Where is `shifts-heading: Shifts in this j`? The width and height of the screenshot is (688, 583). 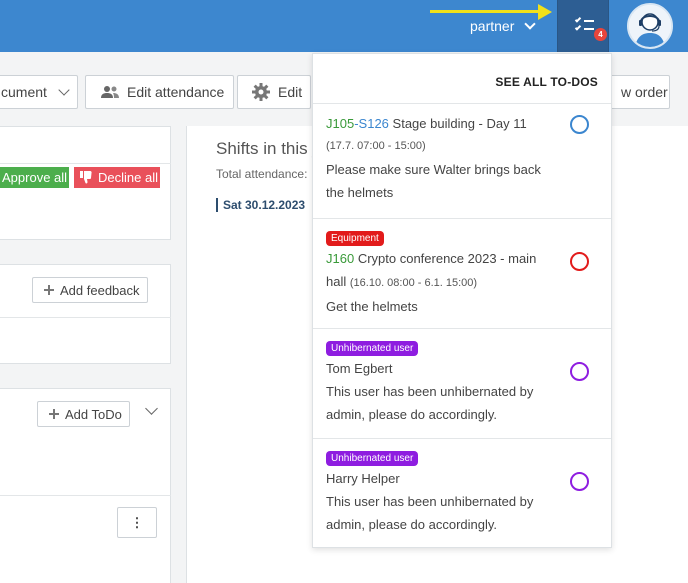 shifts-heading: Shifts in this j is located at coordinates (266, 148).